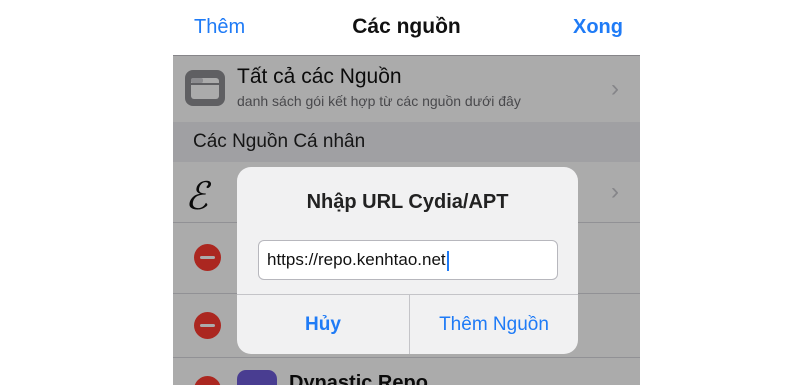 This screenshot has height=385, width=800. What do you see at coordinates (356, 259) in the screenshot?
I see `url-input-value: https://repo.kenhtao.net` at bounding box center [356, 259].